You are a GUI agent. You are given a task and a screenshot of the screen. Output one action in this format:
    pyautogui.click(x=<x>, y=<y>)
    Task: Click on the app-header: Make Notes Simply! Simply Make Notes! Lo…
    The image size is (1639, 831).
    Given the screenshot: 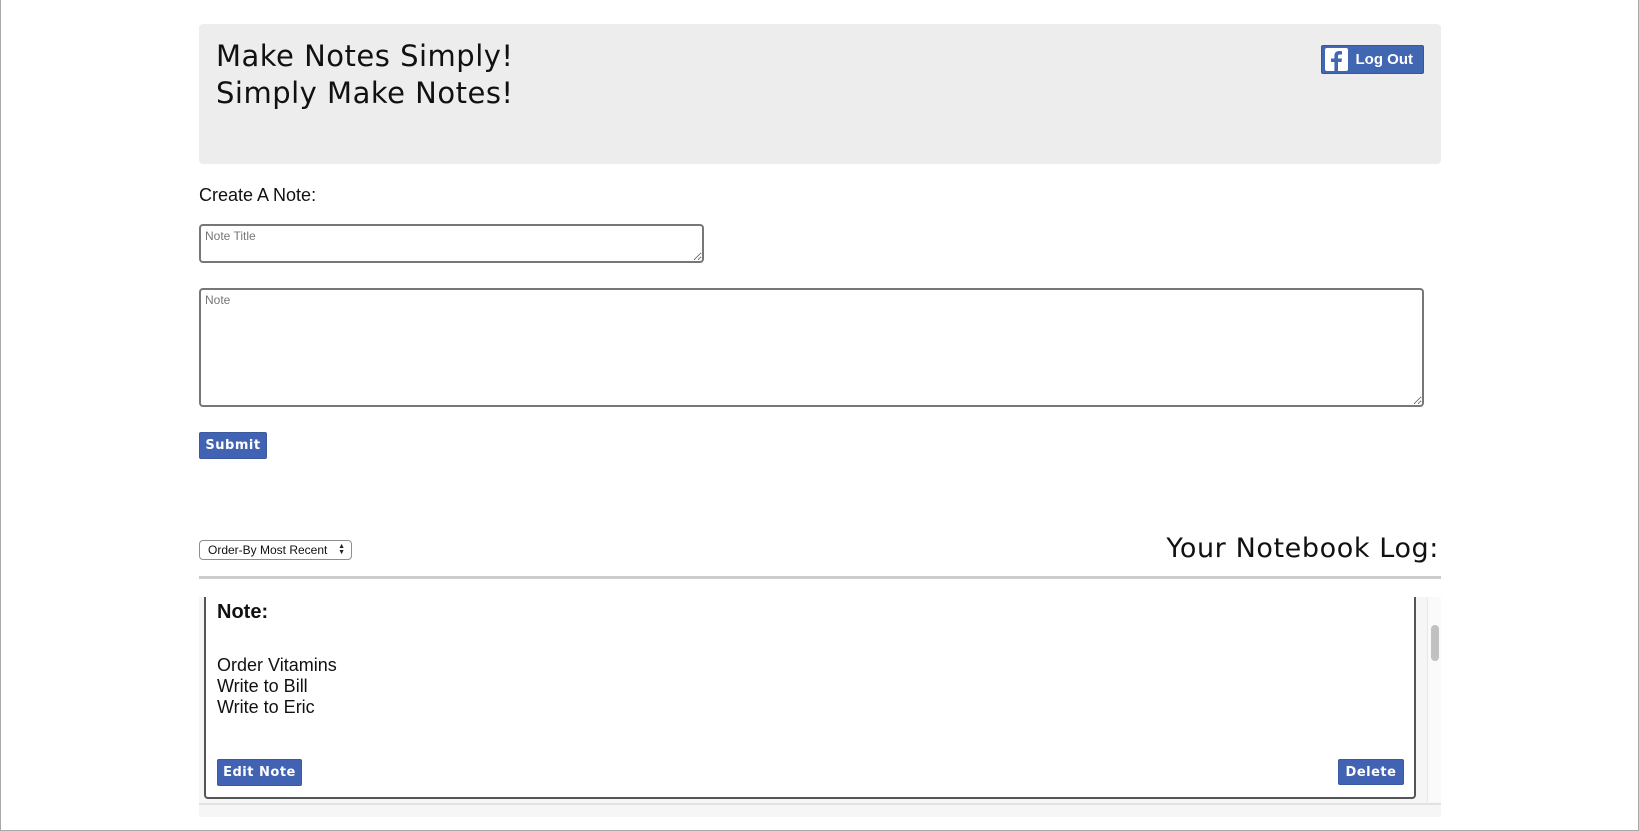 What is the action you would take?
    pyautogui.click(x=820, y=94)
    